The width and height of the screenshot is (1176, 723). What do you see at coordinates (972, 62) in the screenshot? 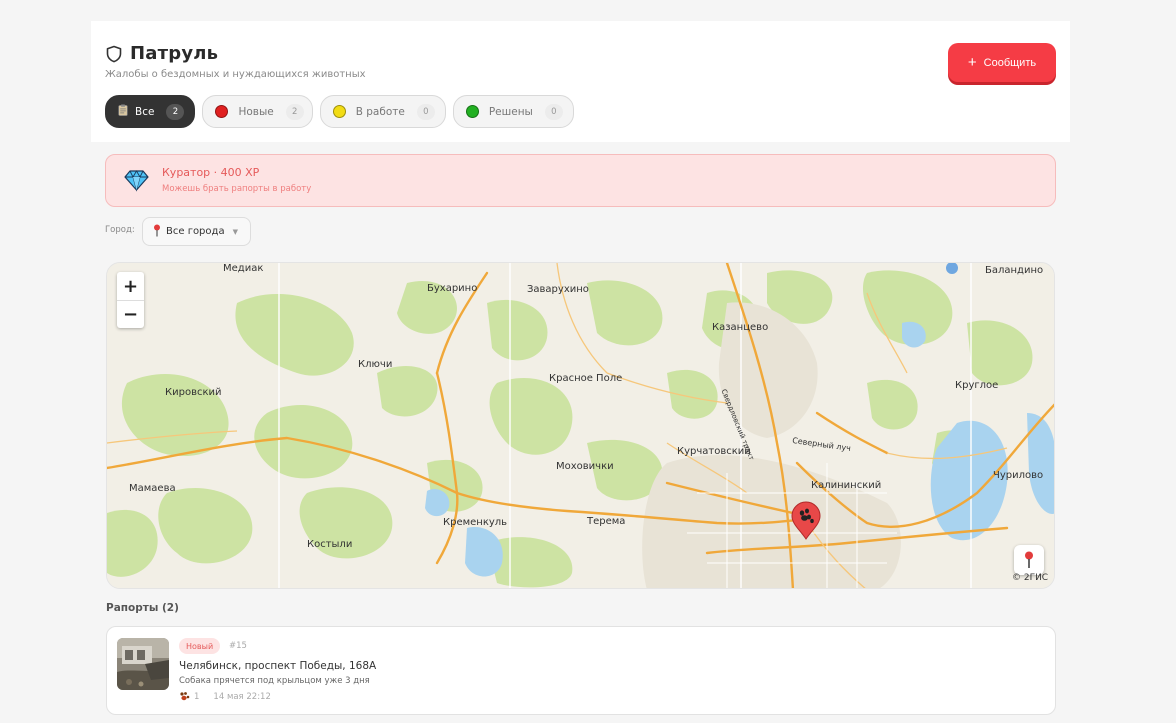
I see `plus-icon: +` at bounding box center [972, 62].